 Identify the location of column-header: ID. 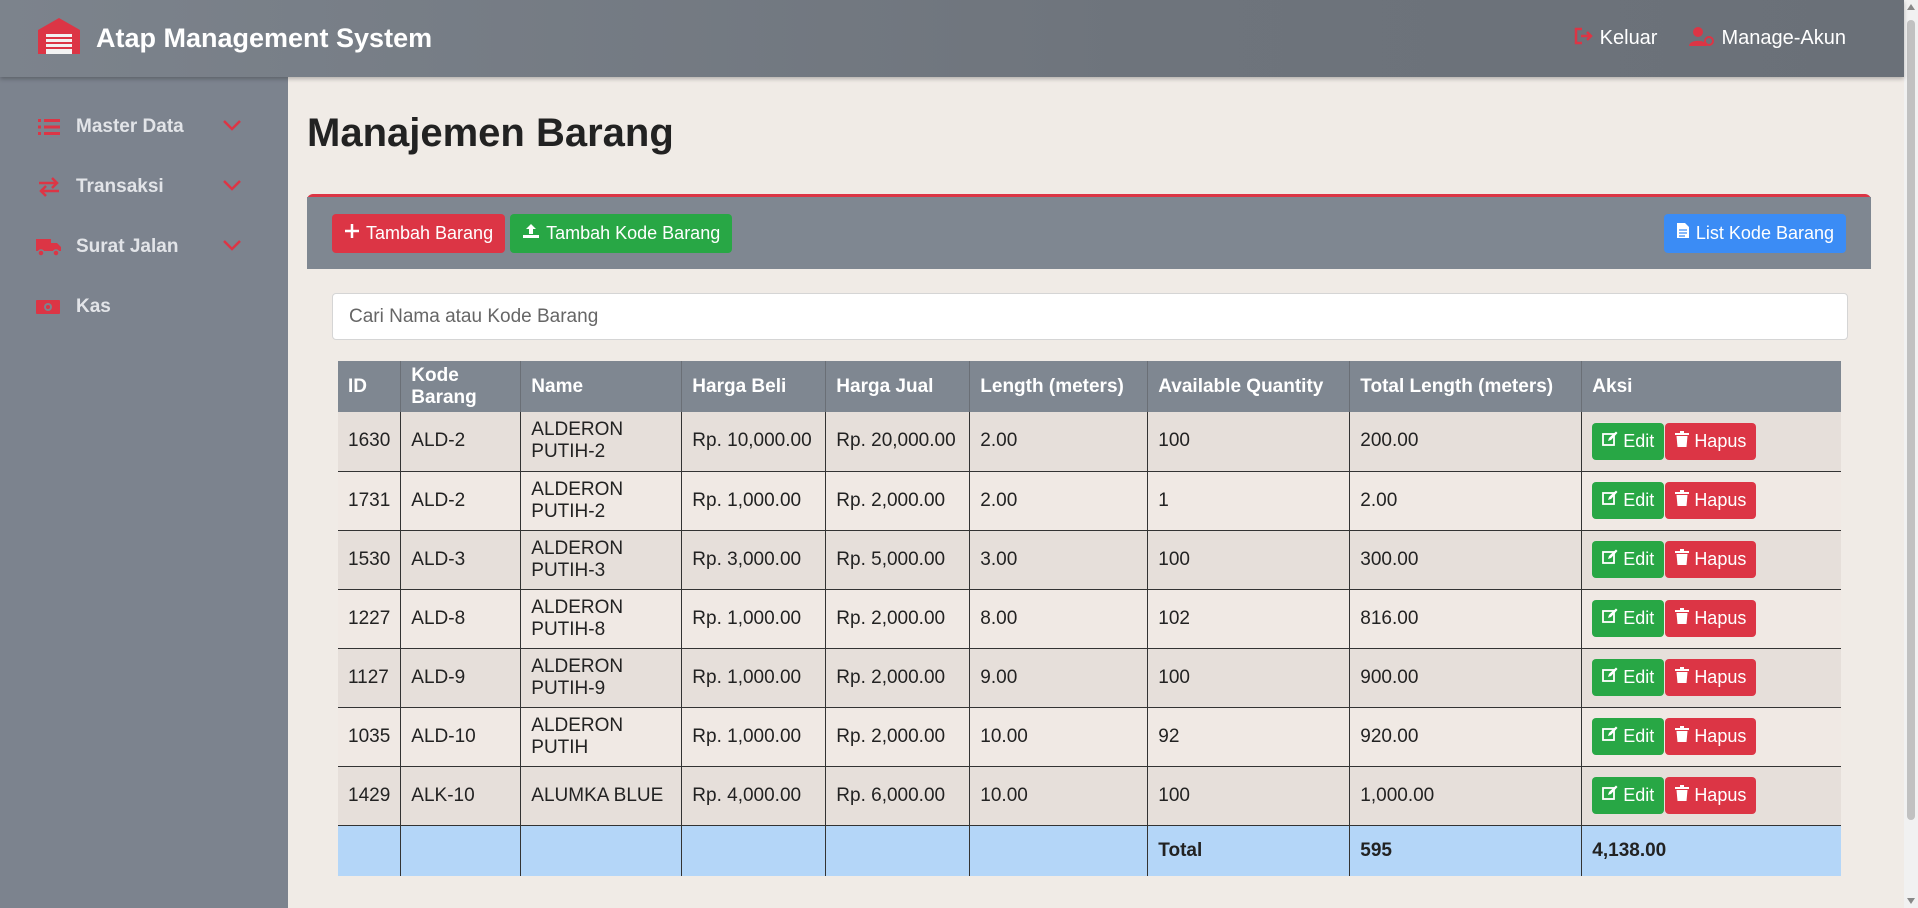
(370, 386).